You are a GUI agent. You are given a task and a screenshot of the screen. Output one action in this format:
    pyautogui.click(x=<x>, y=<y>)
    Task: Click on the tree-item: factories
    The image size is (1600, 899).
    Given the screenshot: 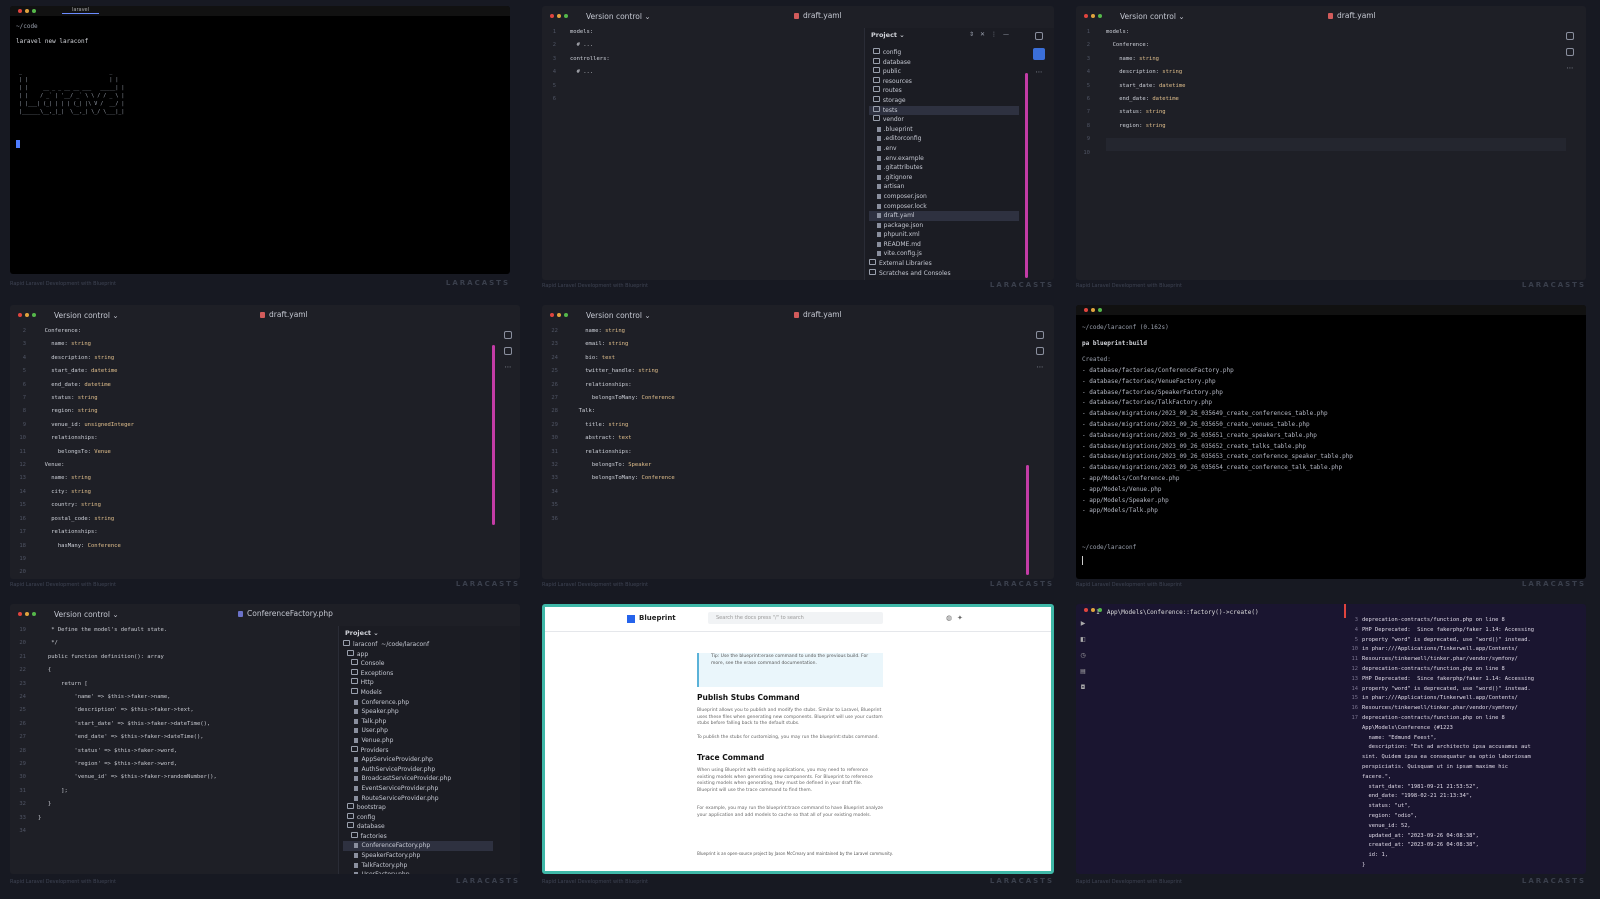 What is the action you would take?
    pyautogui.click(x=418, y=837)
    